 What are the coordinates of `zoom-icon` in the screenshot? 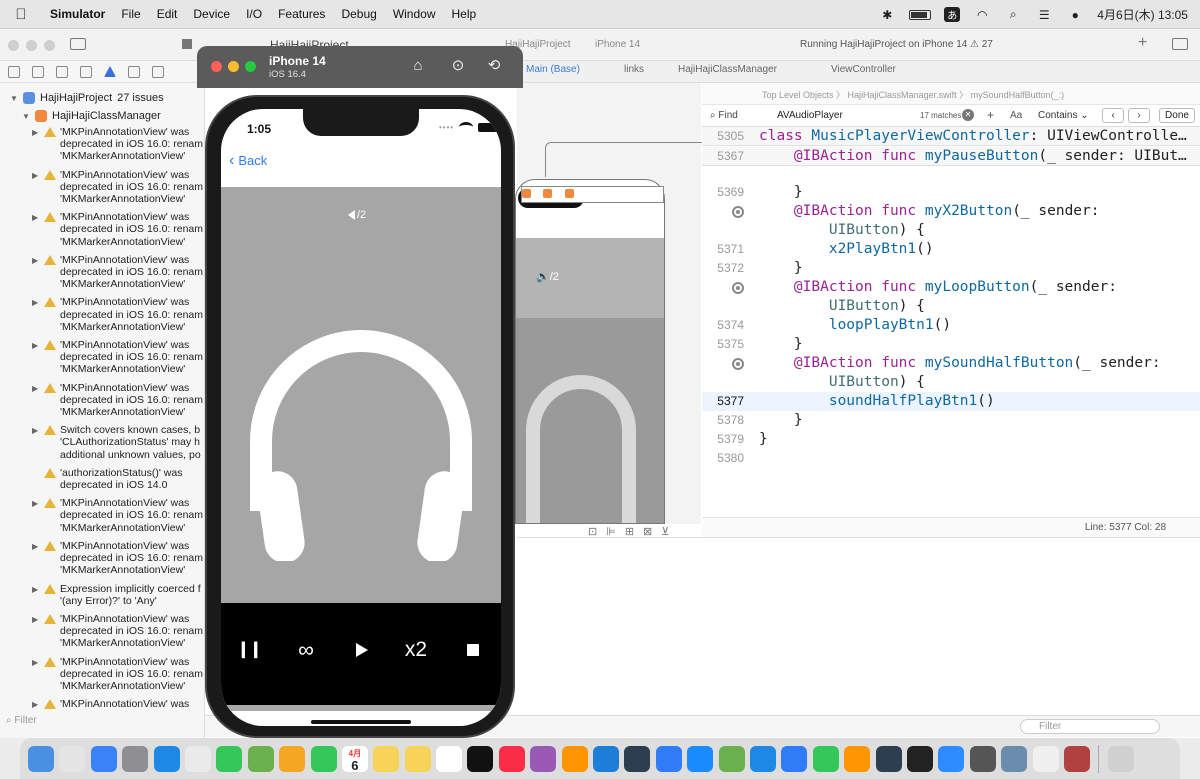 It's located at (951, 758).